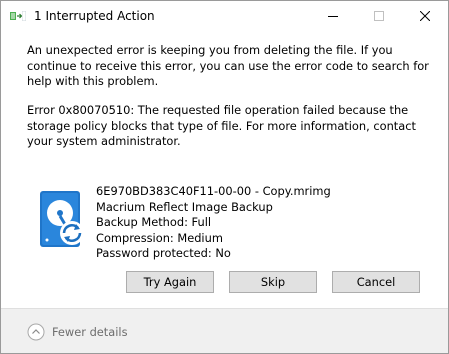 This screenshot has width=449, height=354. What do you see at coordinates (90, 332) in the screenshot?
I see `fewer-details-link: Fewer details` at bounding box center [90, 332].